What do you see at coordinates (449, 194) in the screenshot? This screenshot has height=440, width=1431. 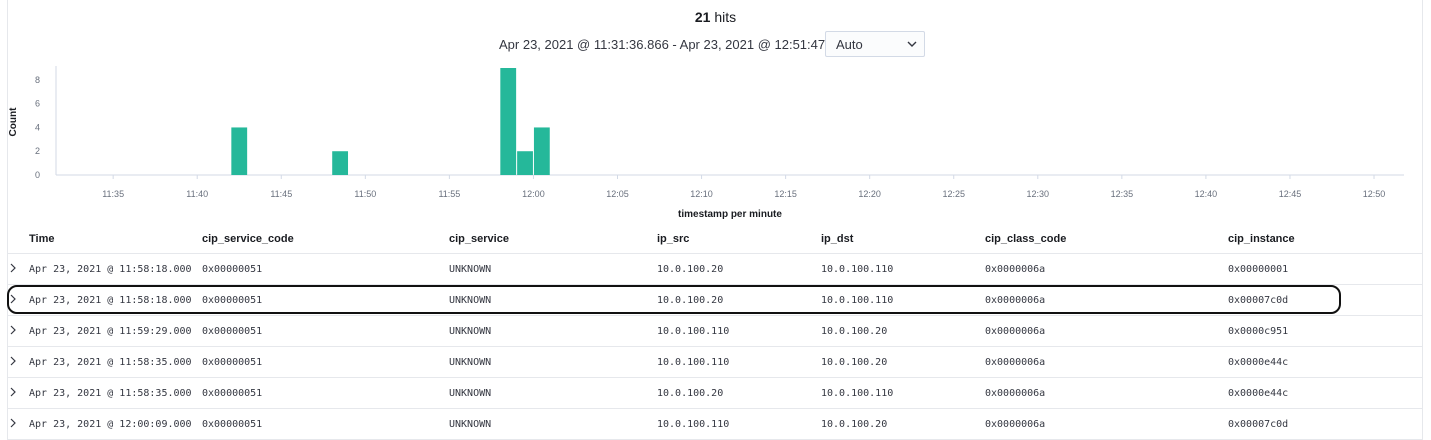 I see `x-tick-label: 11:55` at bounding box center [449, 194].